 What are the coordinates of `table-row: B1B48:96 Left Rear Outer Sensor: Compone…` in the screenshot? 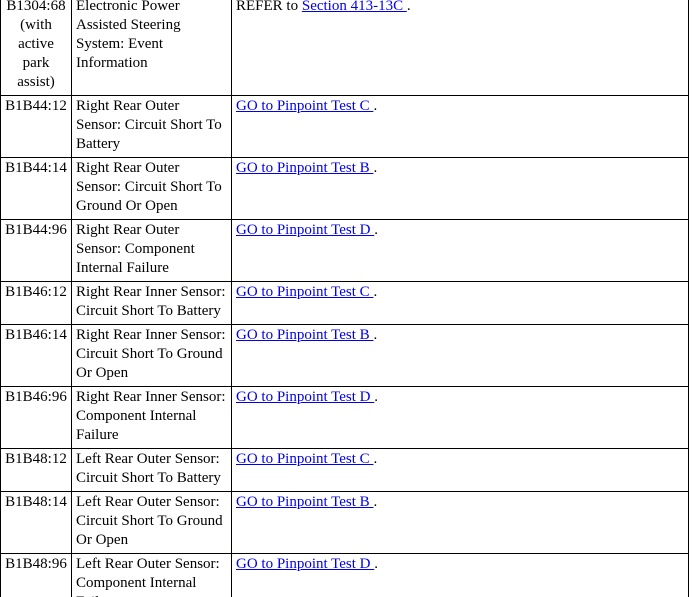 It's located at (344, 575).